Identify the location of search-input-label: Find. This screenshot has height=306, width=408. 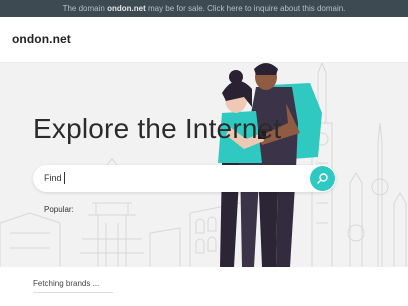
(53, 178).